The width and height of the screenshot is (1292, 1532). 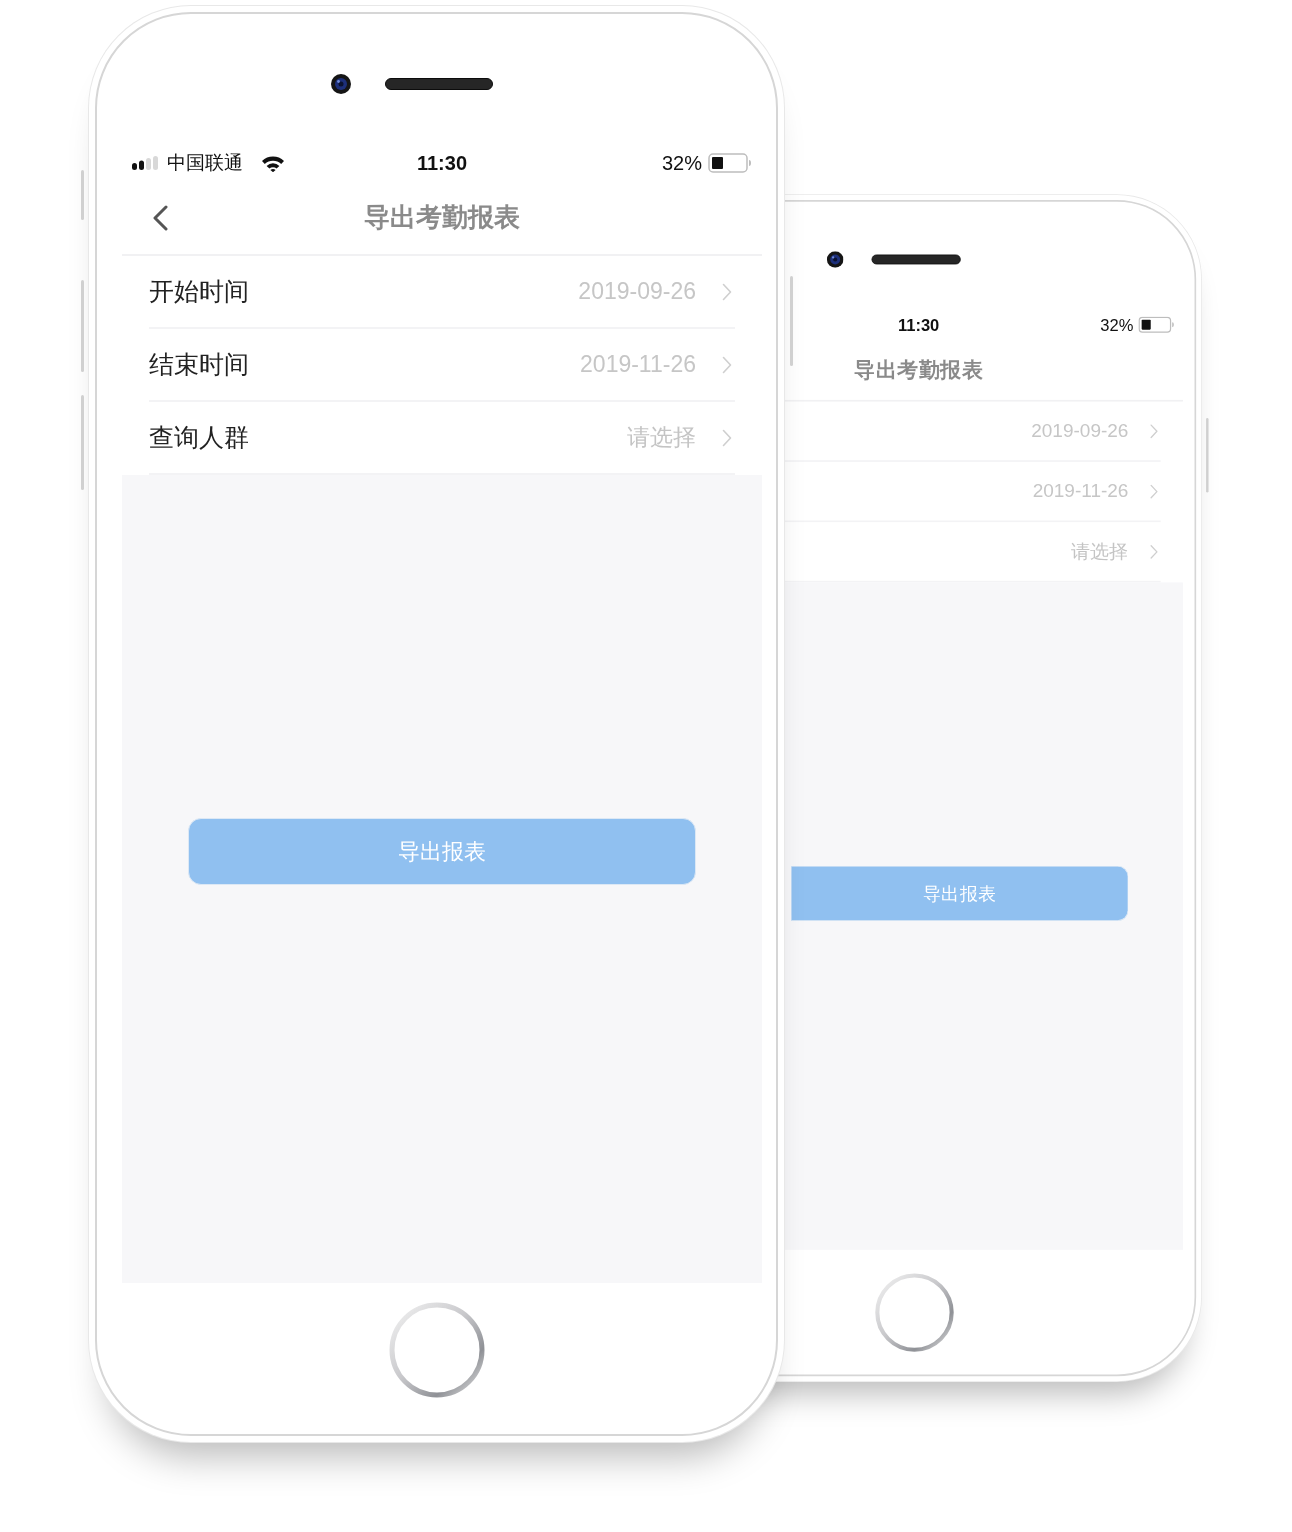 I want to click on wifi-icon, so click(x=273, y=163).